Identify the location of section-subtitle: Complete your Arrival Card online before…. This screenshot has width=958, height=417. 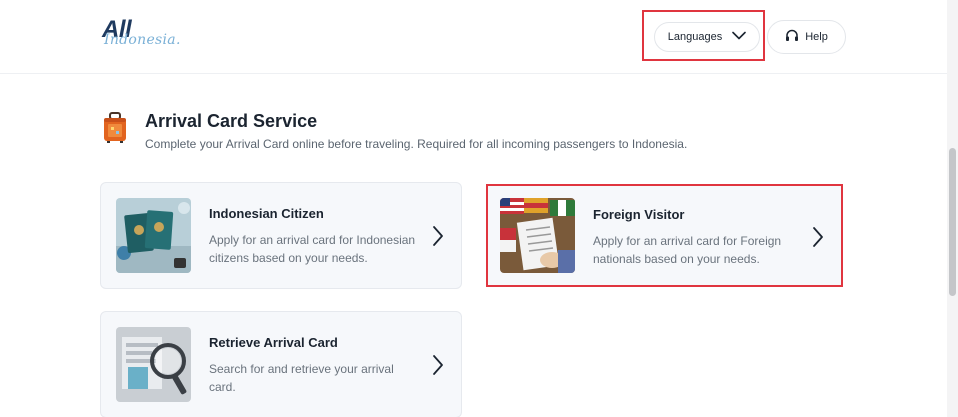
(416, 144).